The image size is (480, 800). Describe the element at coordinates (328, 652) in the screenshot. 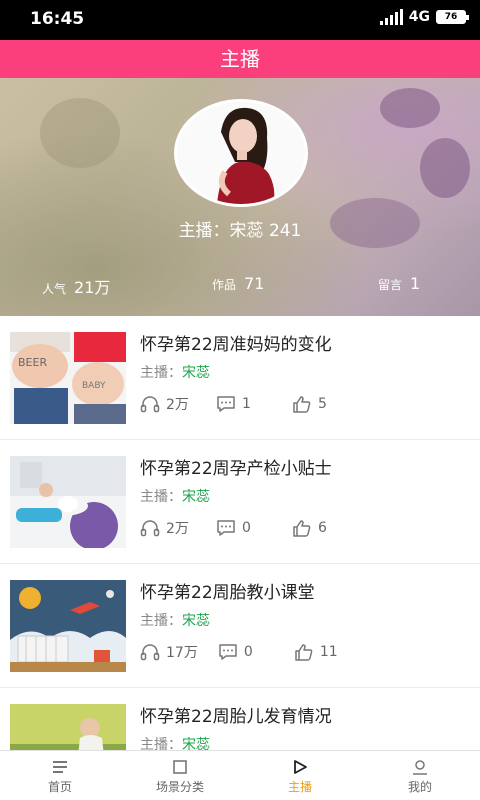

I see `like-count-value: 11` at that location.